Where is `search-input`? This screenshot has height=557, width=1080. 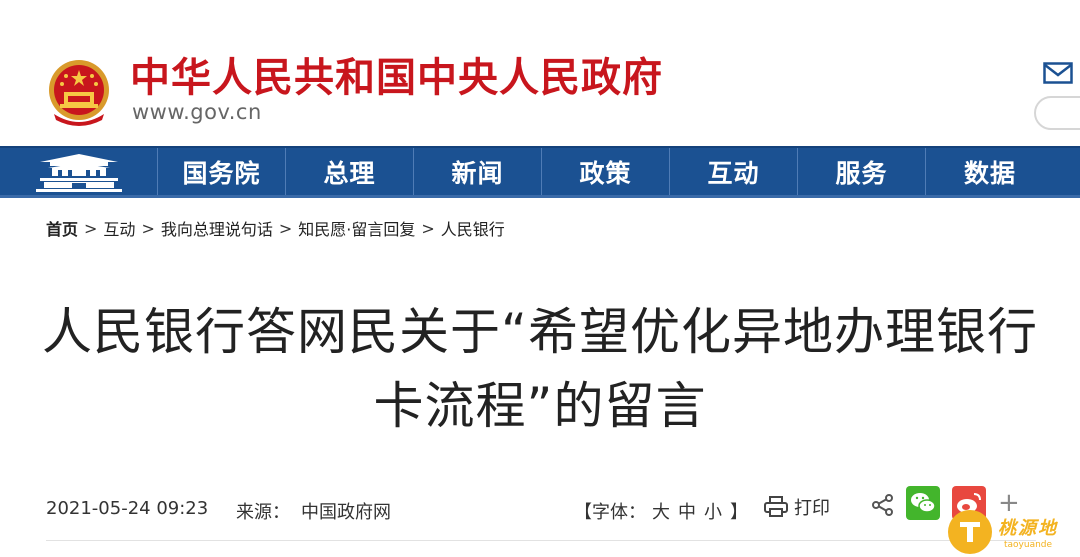
search-input is located at coordinates (1057, 113).